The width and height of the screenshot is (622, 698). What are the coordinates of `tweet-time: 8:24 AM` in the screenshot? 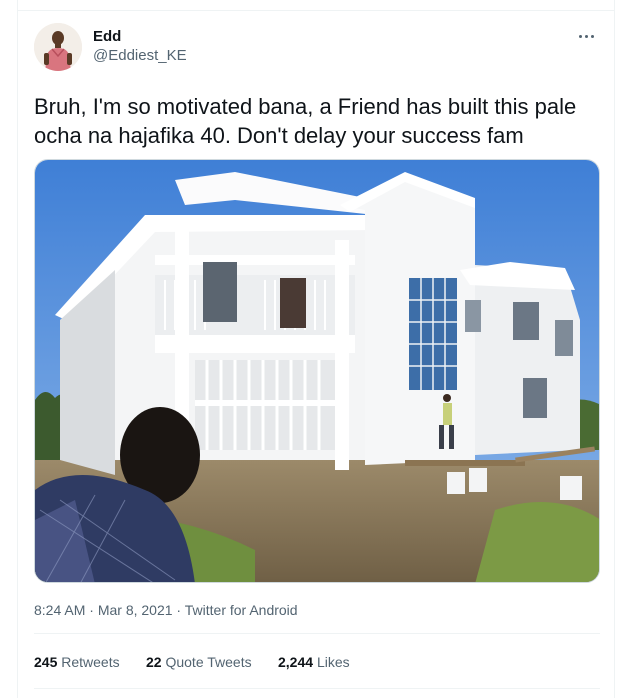 It's located at (60, 610).